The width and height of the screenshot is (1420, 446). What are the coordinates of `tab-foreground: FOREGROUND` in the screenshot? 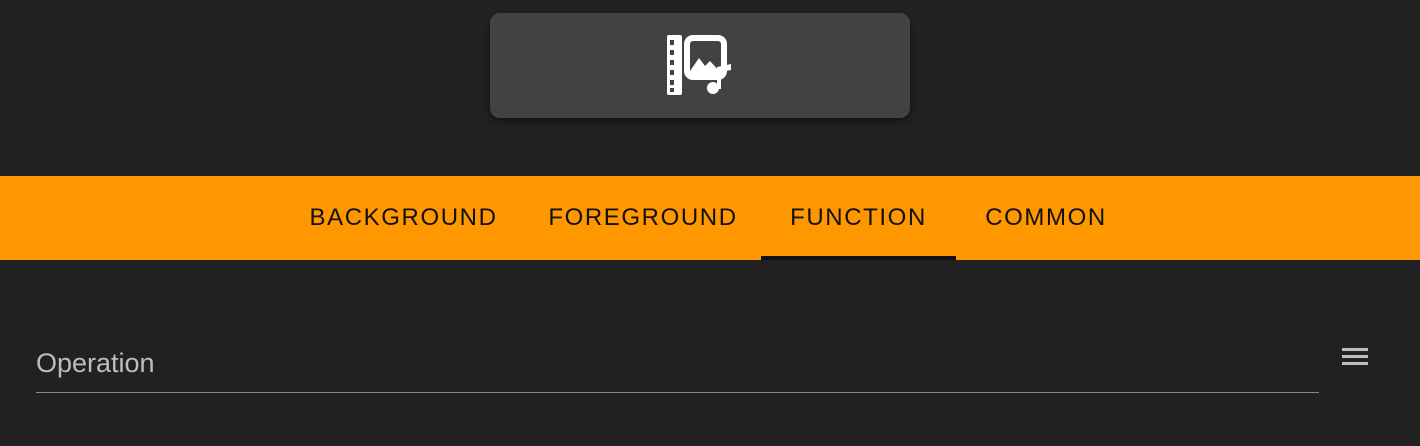 It's located at (643, 218).